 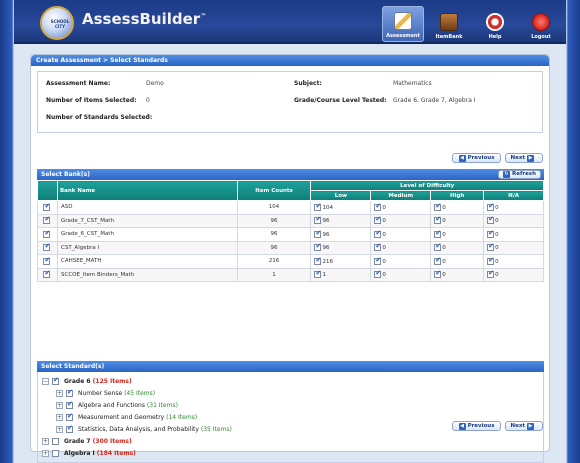 What do you see at coordinates (541, 37) in the screenshot?
I see `nav-logout-label: Logout` at bounding box center [541, 37].